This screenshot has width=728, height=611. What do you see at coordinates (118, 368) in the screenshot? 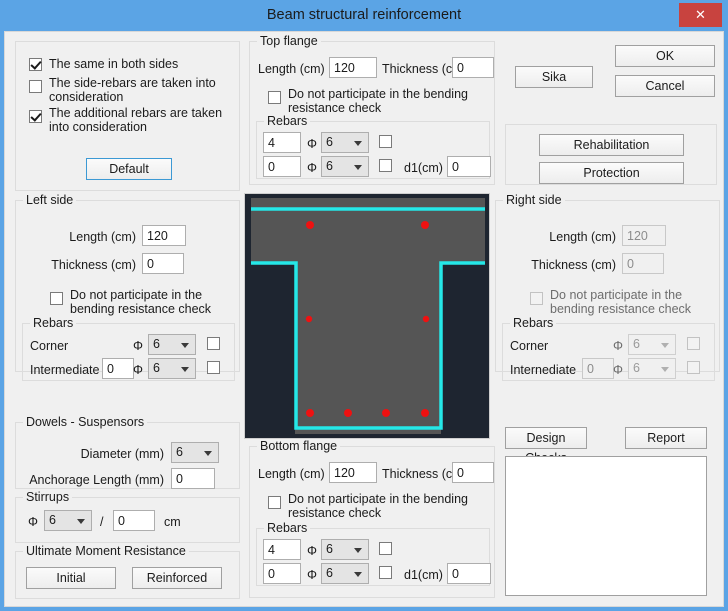
I see `left-side-intermediate-count` at bounding box center [118, 368].